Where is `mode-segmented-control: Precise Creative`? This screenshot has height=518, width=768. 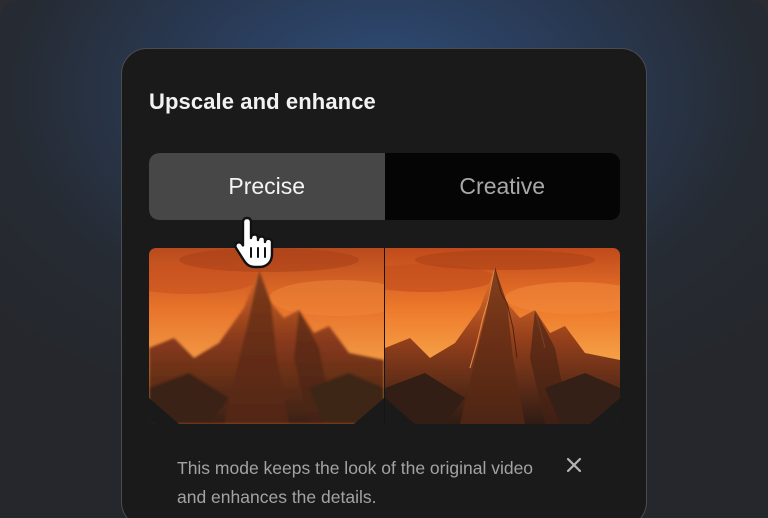 mode-segmented-control: Precise Creative is located at coordinates (384, 186).